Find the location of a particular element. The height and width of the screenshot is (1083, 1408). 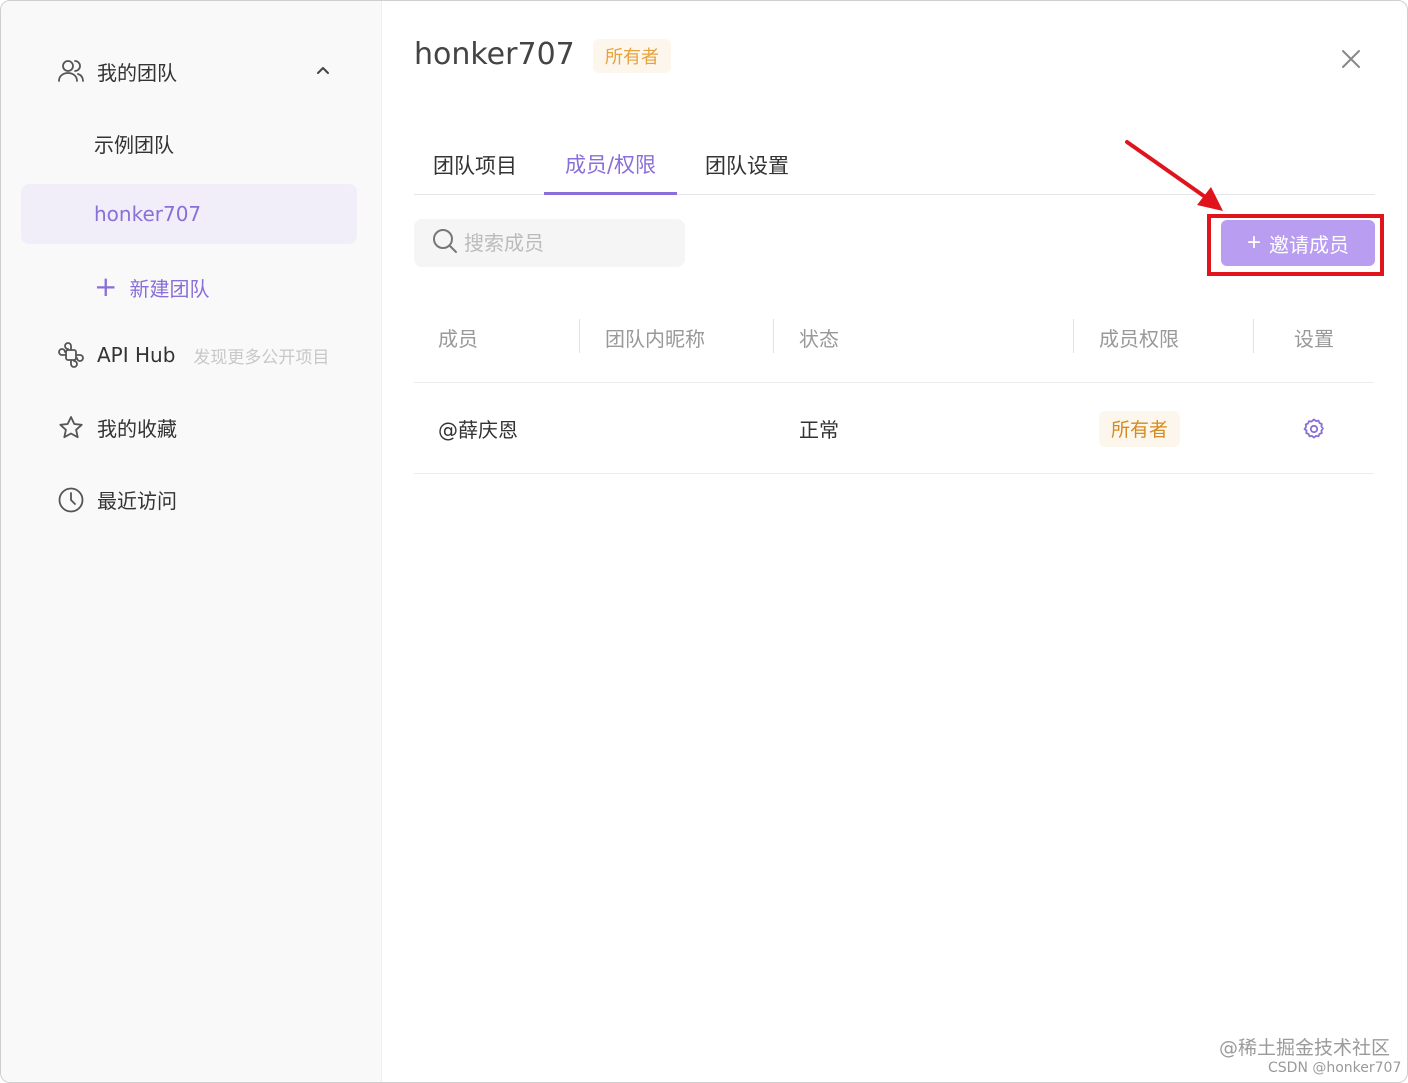

invite-member-button: + 邀请成员 is located at coordinates (1298, 243).